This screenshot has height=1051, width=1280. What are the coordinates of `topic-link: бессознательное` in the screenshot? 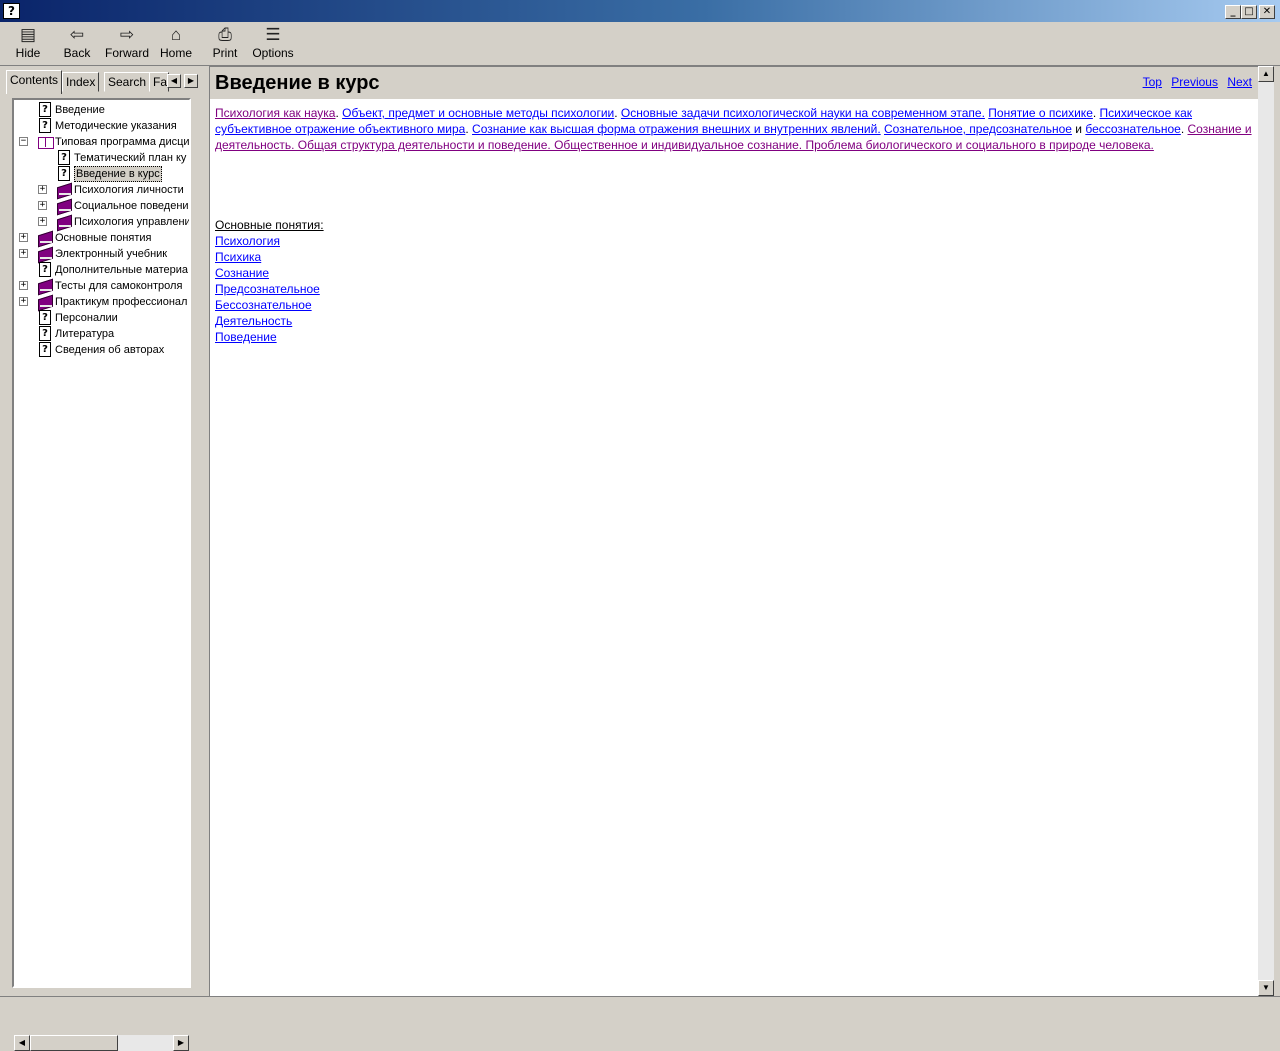 It's located at (1133, 129).